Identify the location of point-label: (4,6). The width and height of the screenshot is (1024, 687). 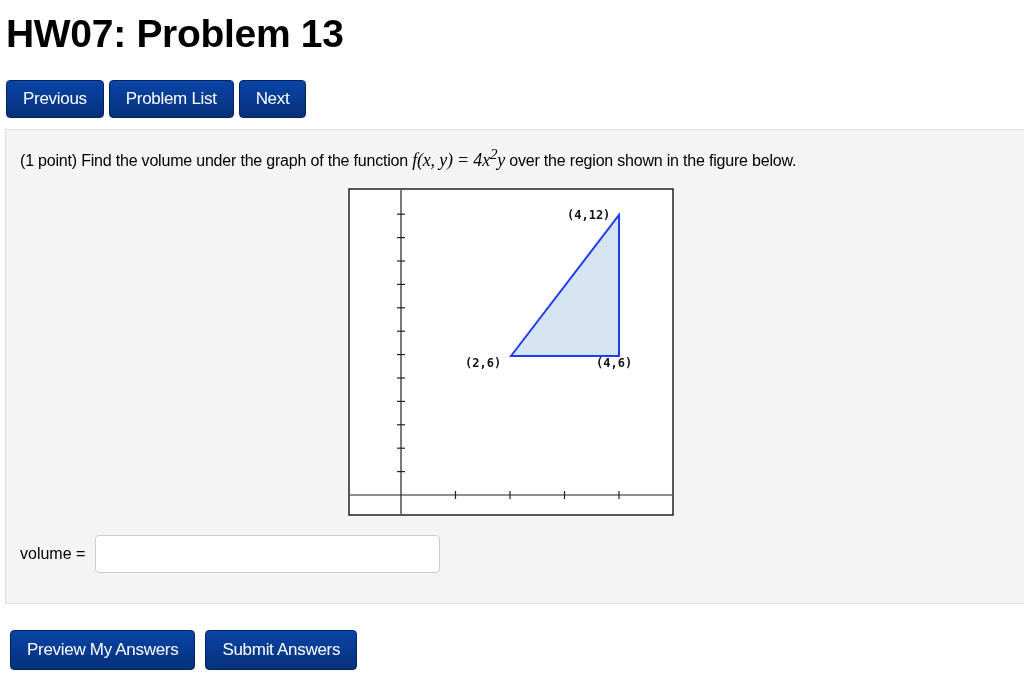
(614, 363).